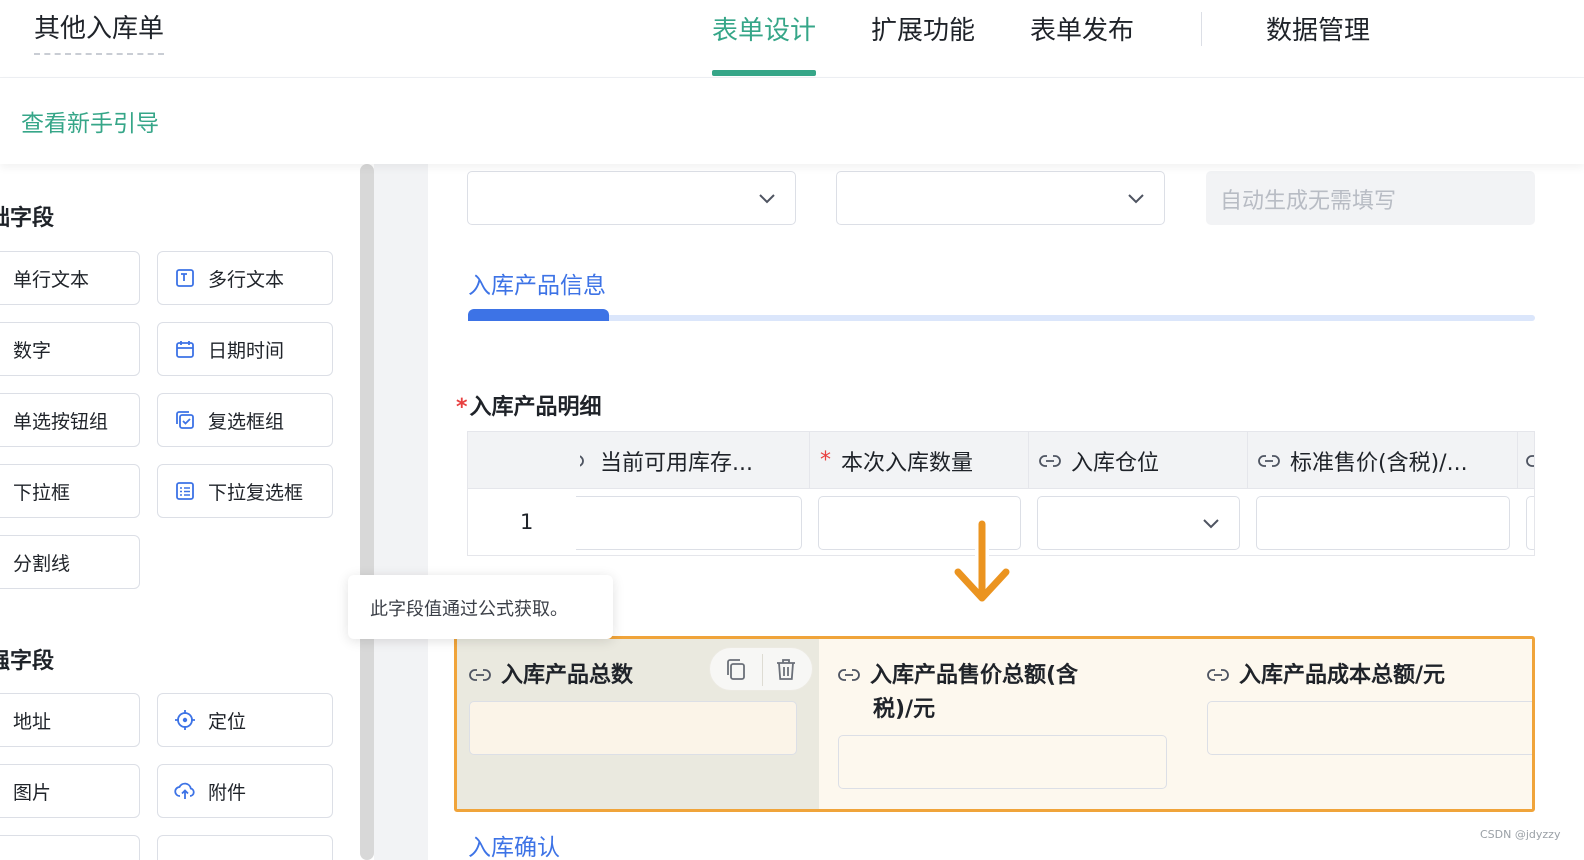 This screenshot has height=860, width=1584. Describe the element at coordinates (70, 720) in the screenshot. I see `field-address: 地址` at that location.